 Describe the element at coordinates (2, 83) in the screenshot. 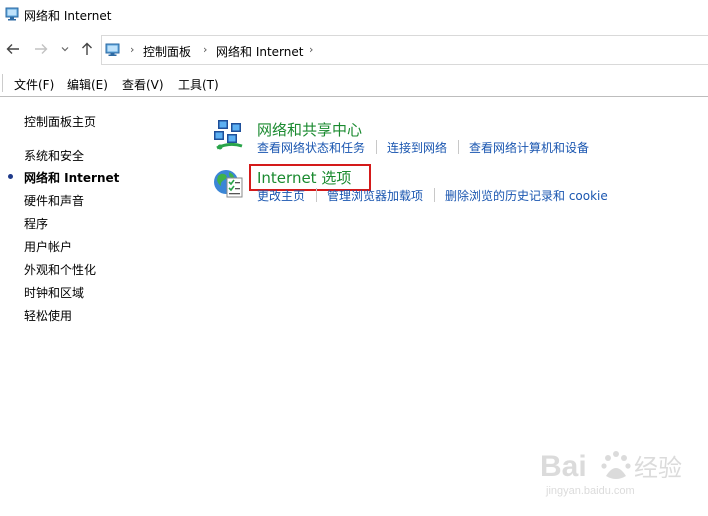

I see `menu-divider` at that location.